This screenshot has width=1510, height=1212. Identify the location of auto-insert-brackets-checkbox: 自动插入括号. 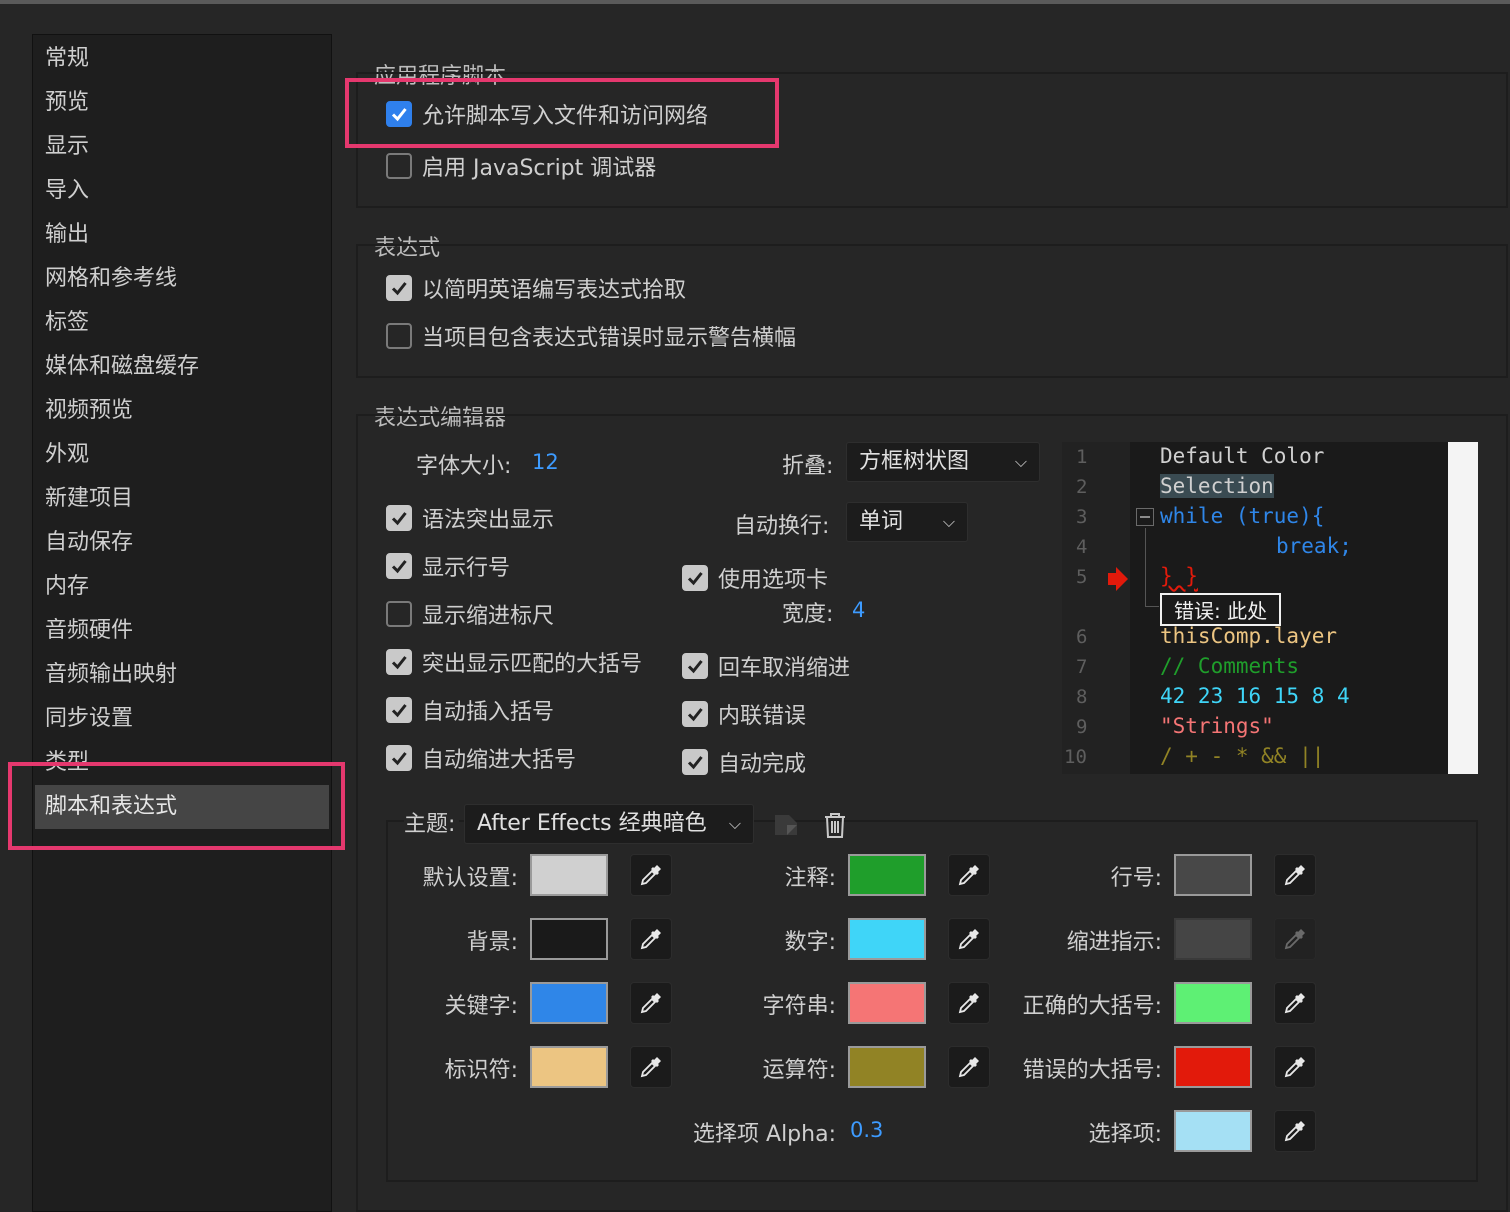
(470, 710).